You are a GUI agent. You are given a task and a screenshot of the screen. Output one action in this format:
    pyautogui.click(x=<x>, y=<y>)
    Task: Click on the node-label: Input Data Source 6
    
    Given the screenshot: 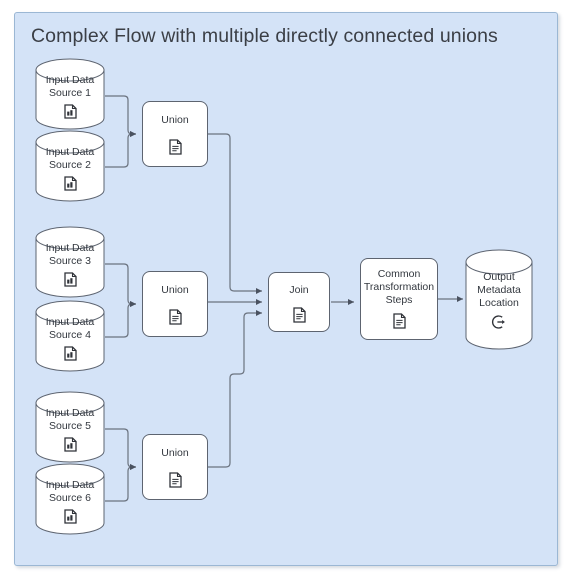 What is the action you would take?
    pyautogui.click(x=70, y=491)
    